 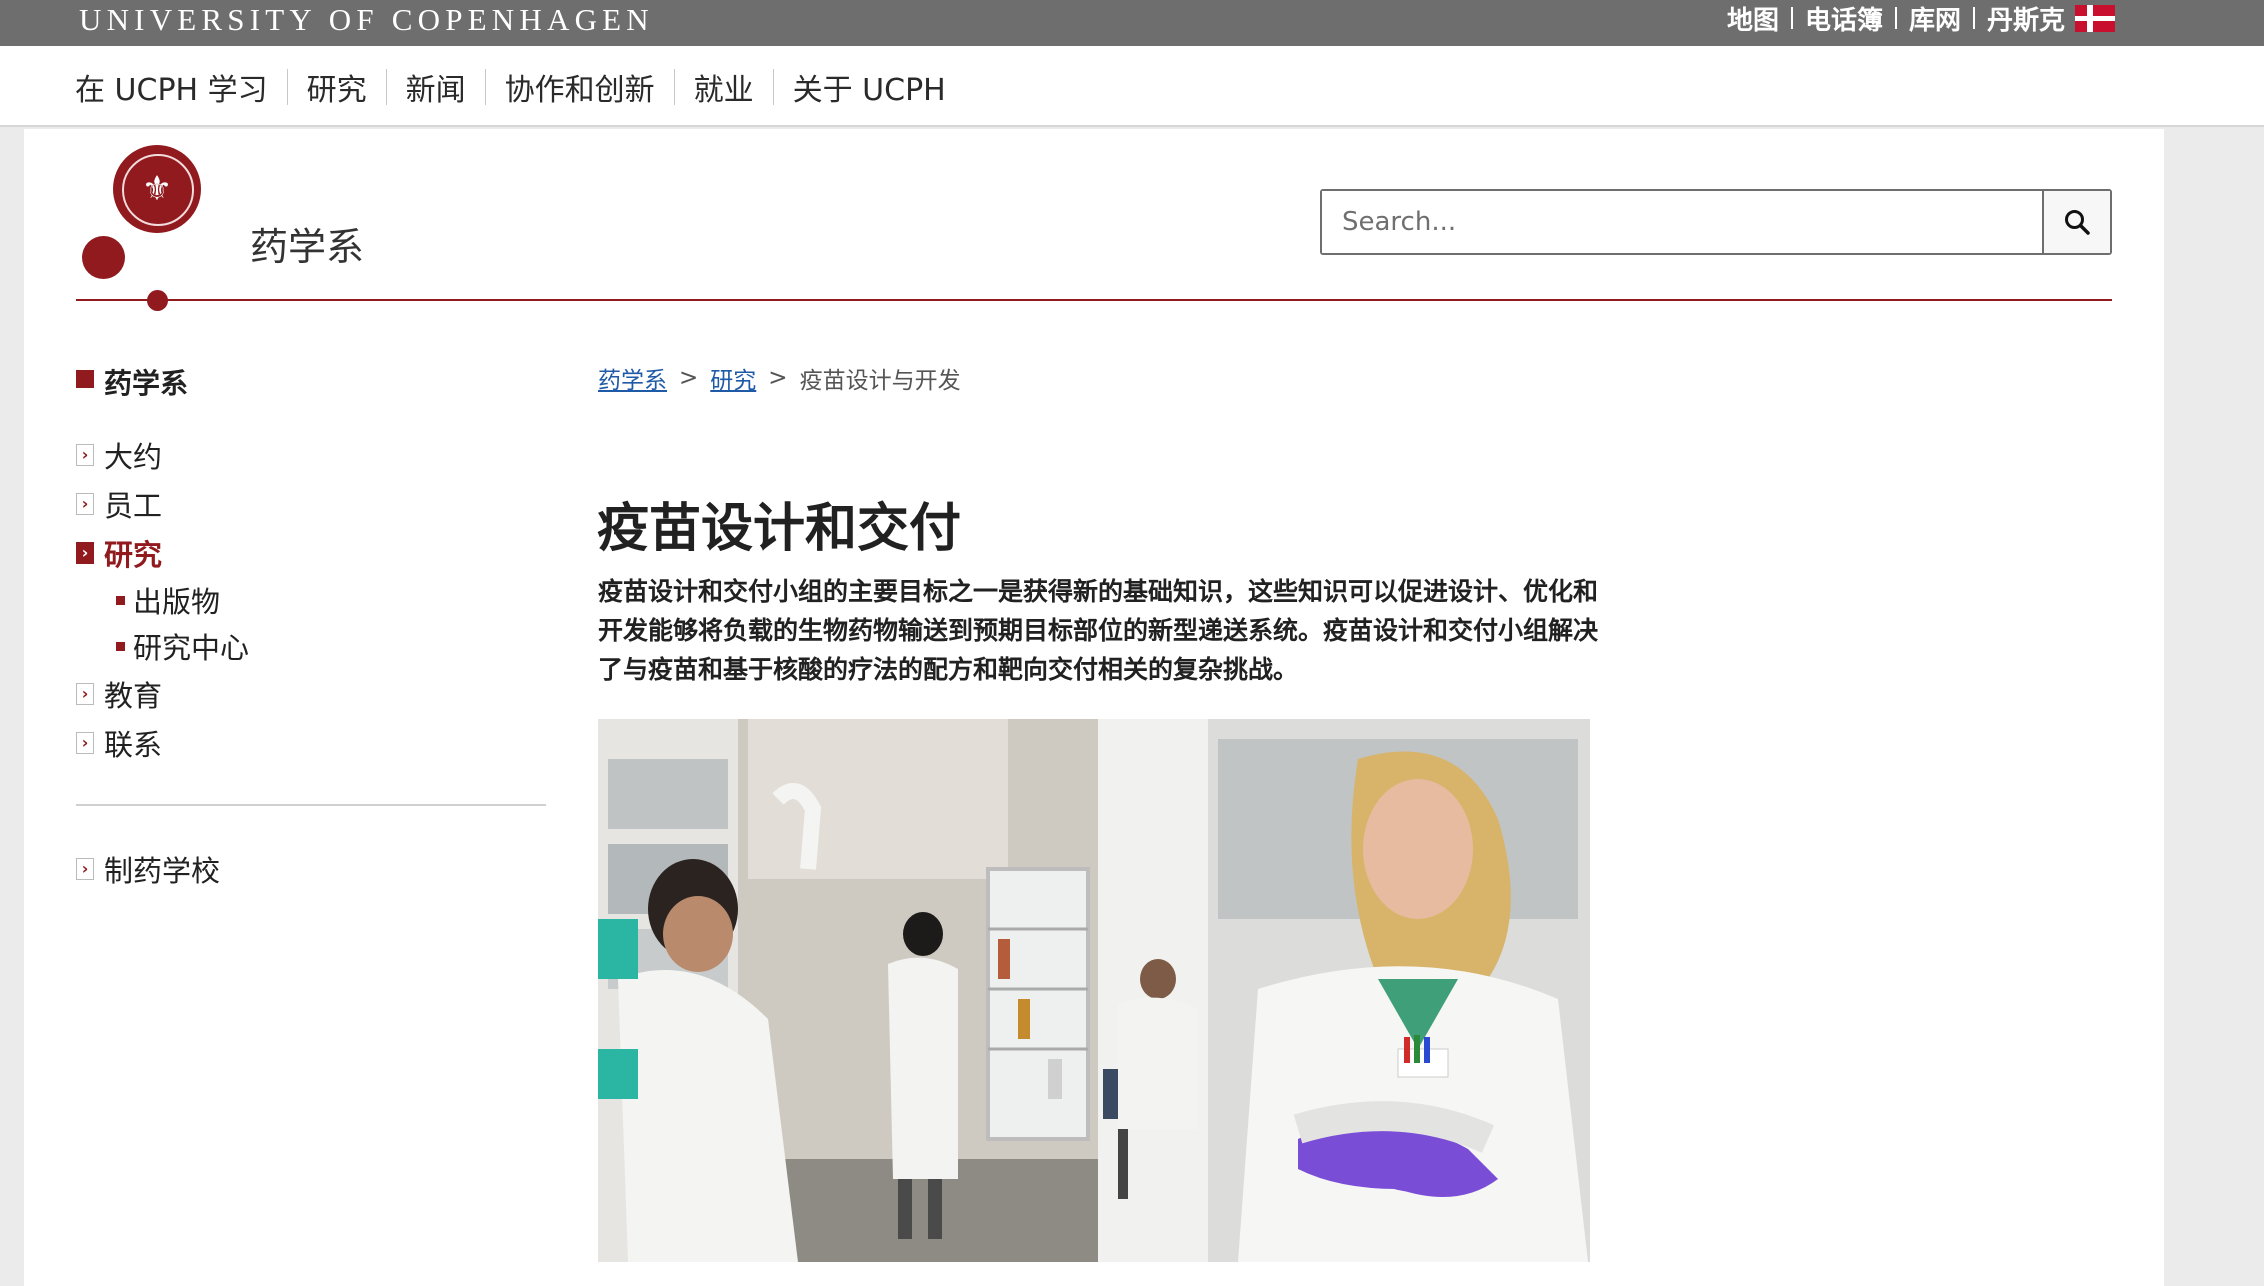 What do you see at coordinates (580, 87) in the screenshot?
I see `nav-item-label: 协作和创新` at bounding box center [580, 87].